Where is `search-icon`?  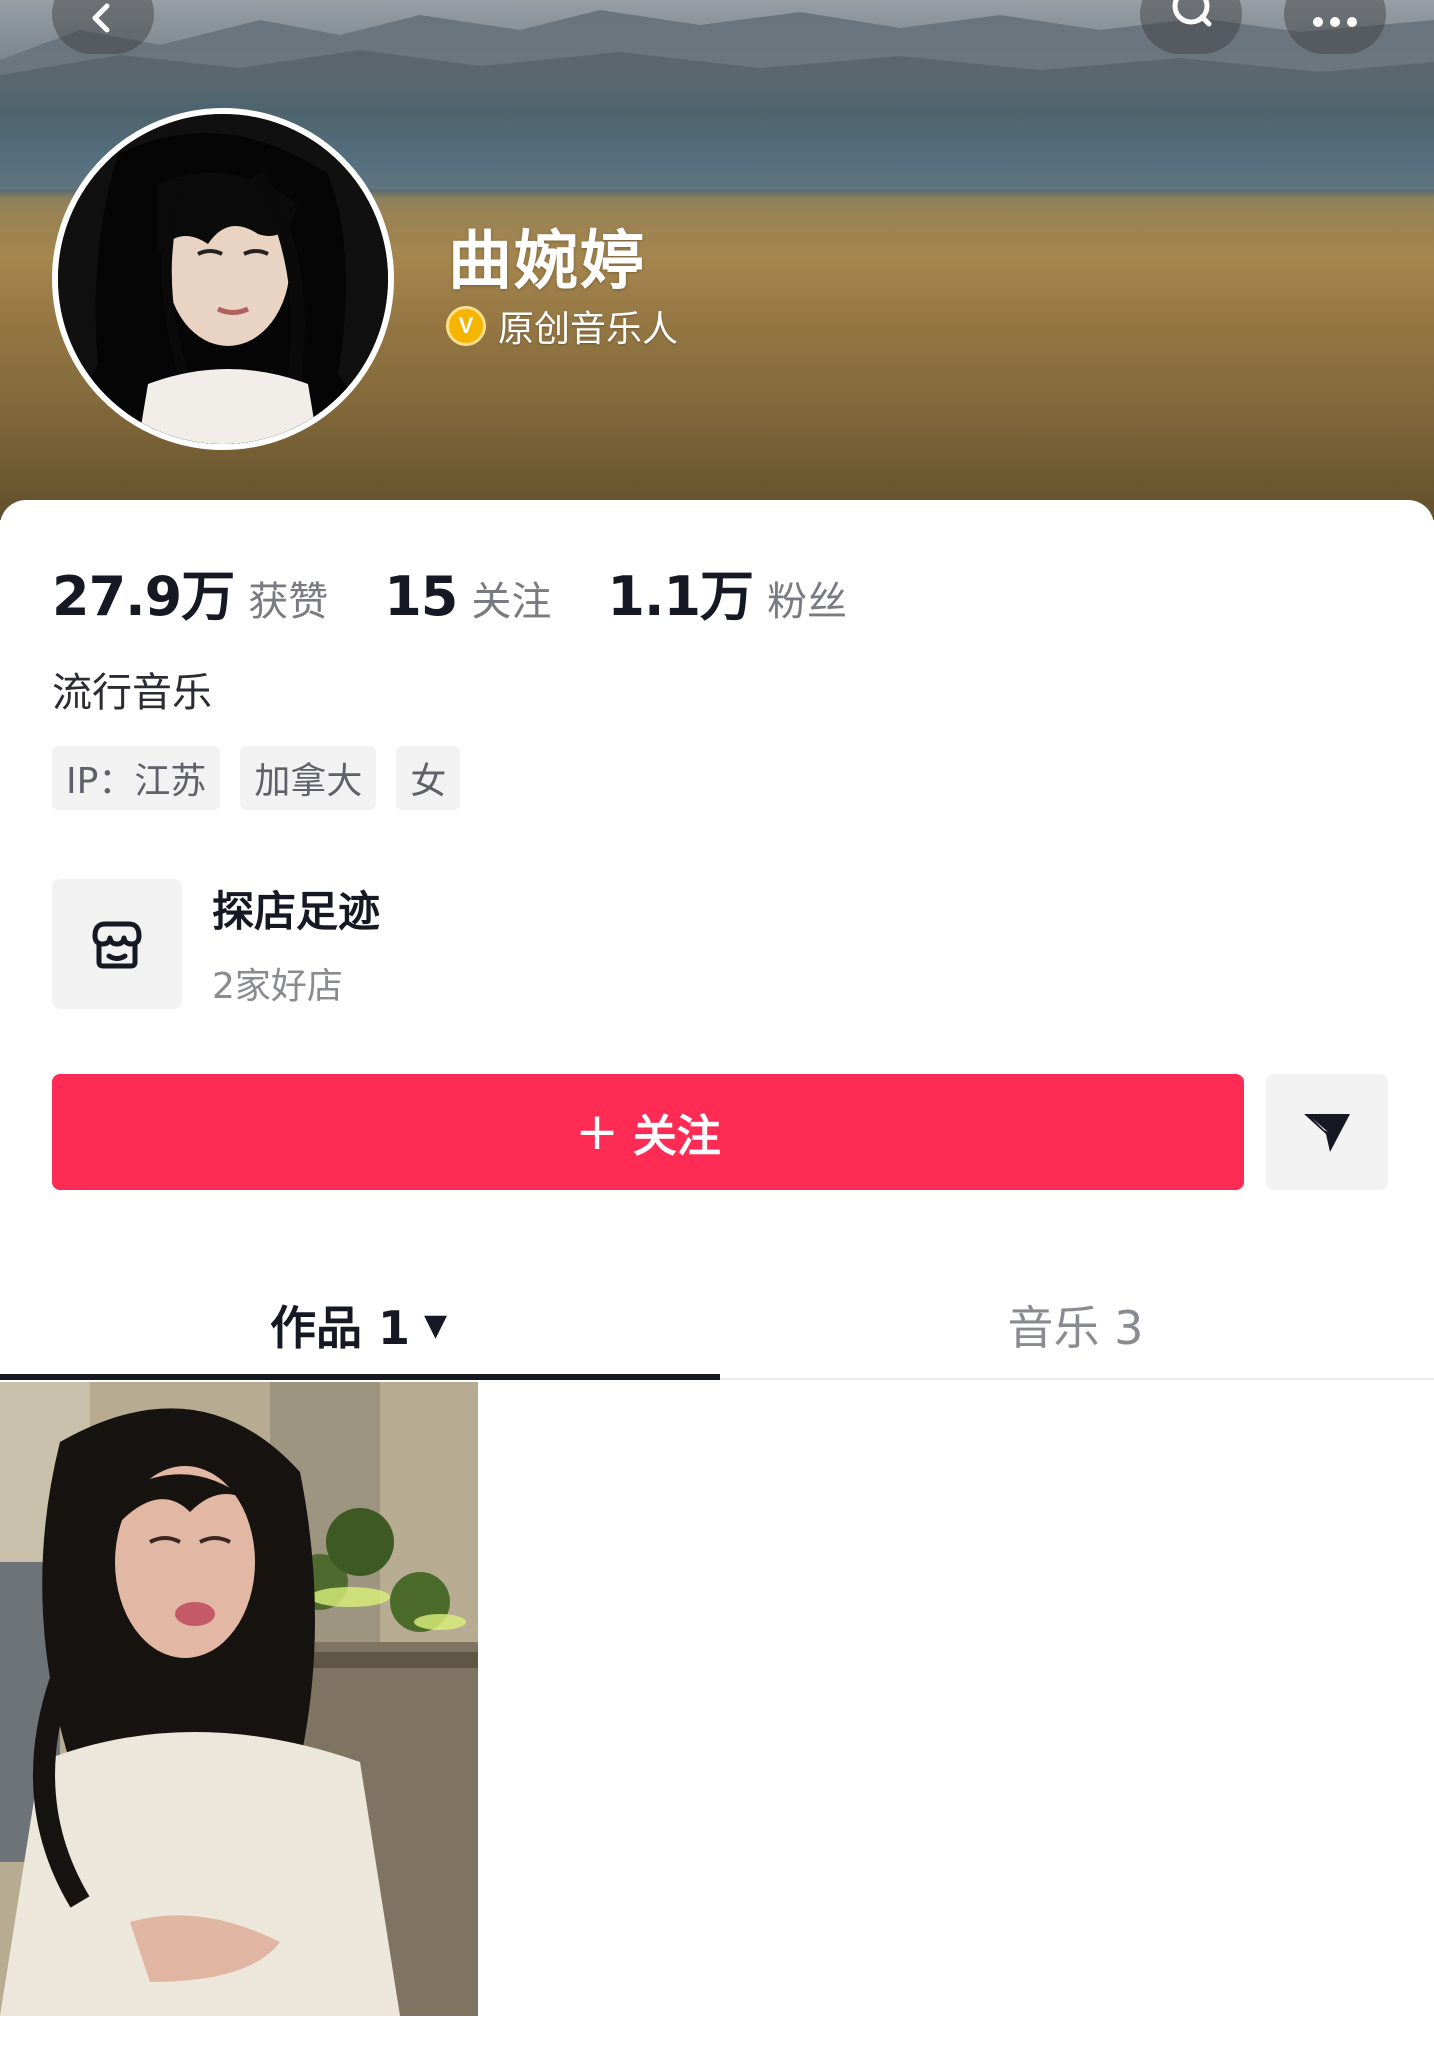
search-icon is located at coordinates (1192, 13).